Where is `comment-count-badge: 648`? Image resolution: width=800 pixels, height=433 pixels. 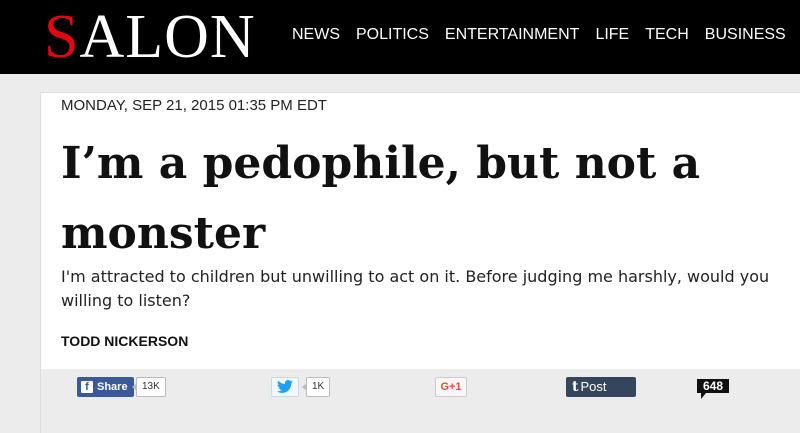 comment-count-badge: 648 is located at coordinates (713, 389).